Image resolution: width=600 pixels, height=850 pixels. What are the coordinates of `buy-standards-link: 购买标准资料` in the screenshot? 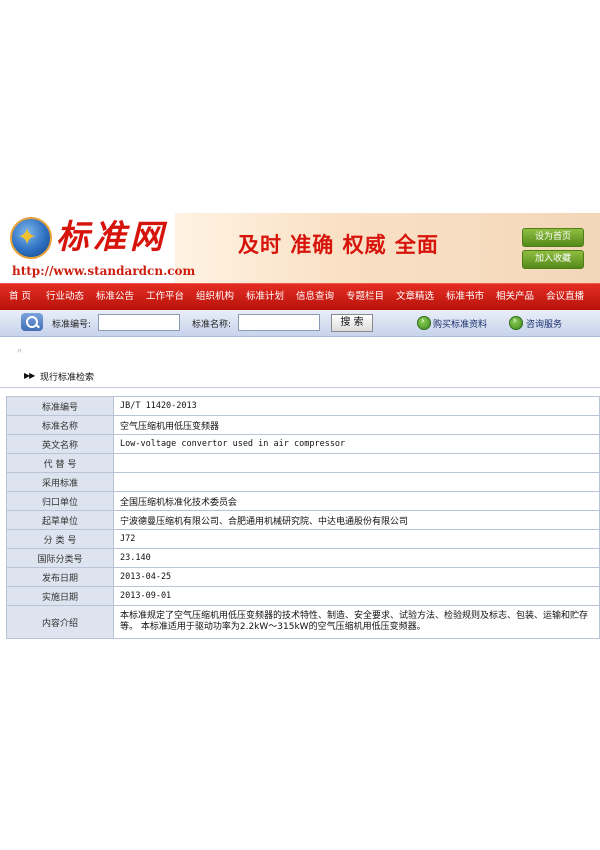 It's located at (460, 323).